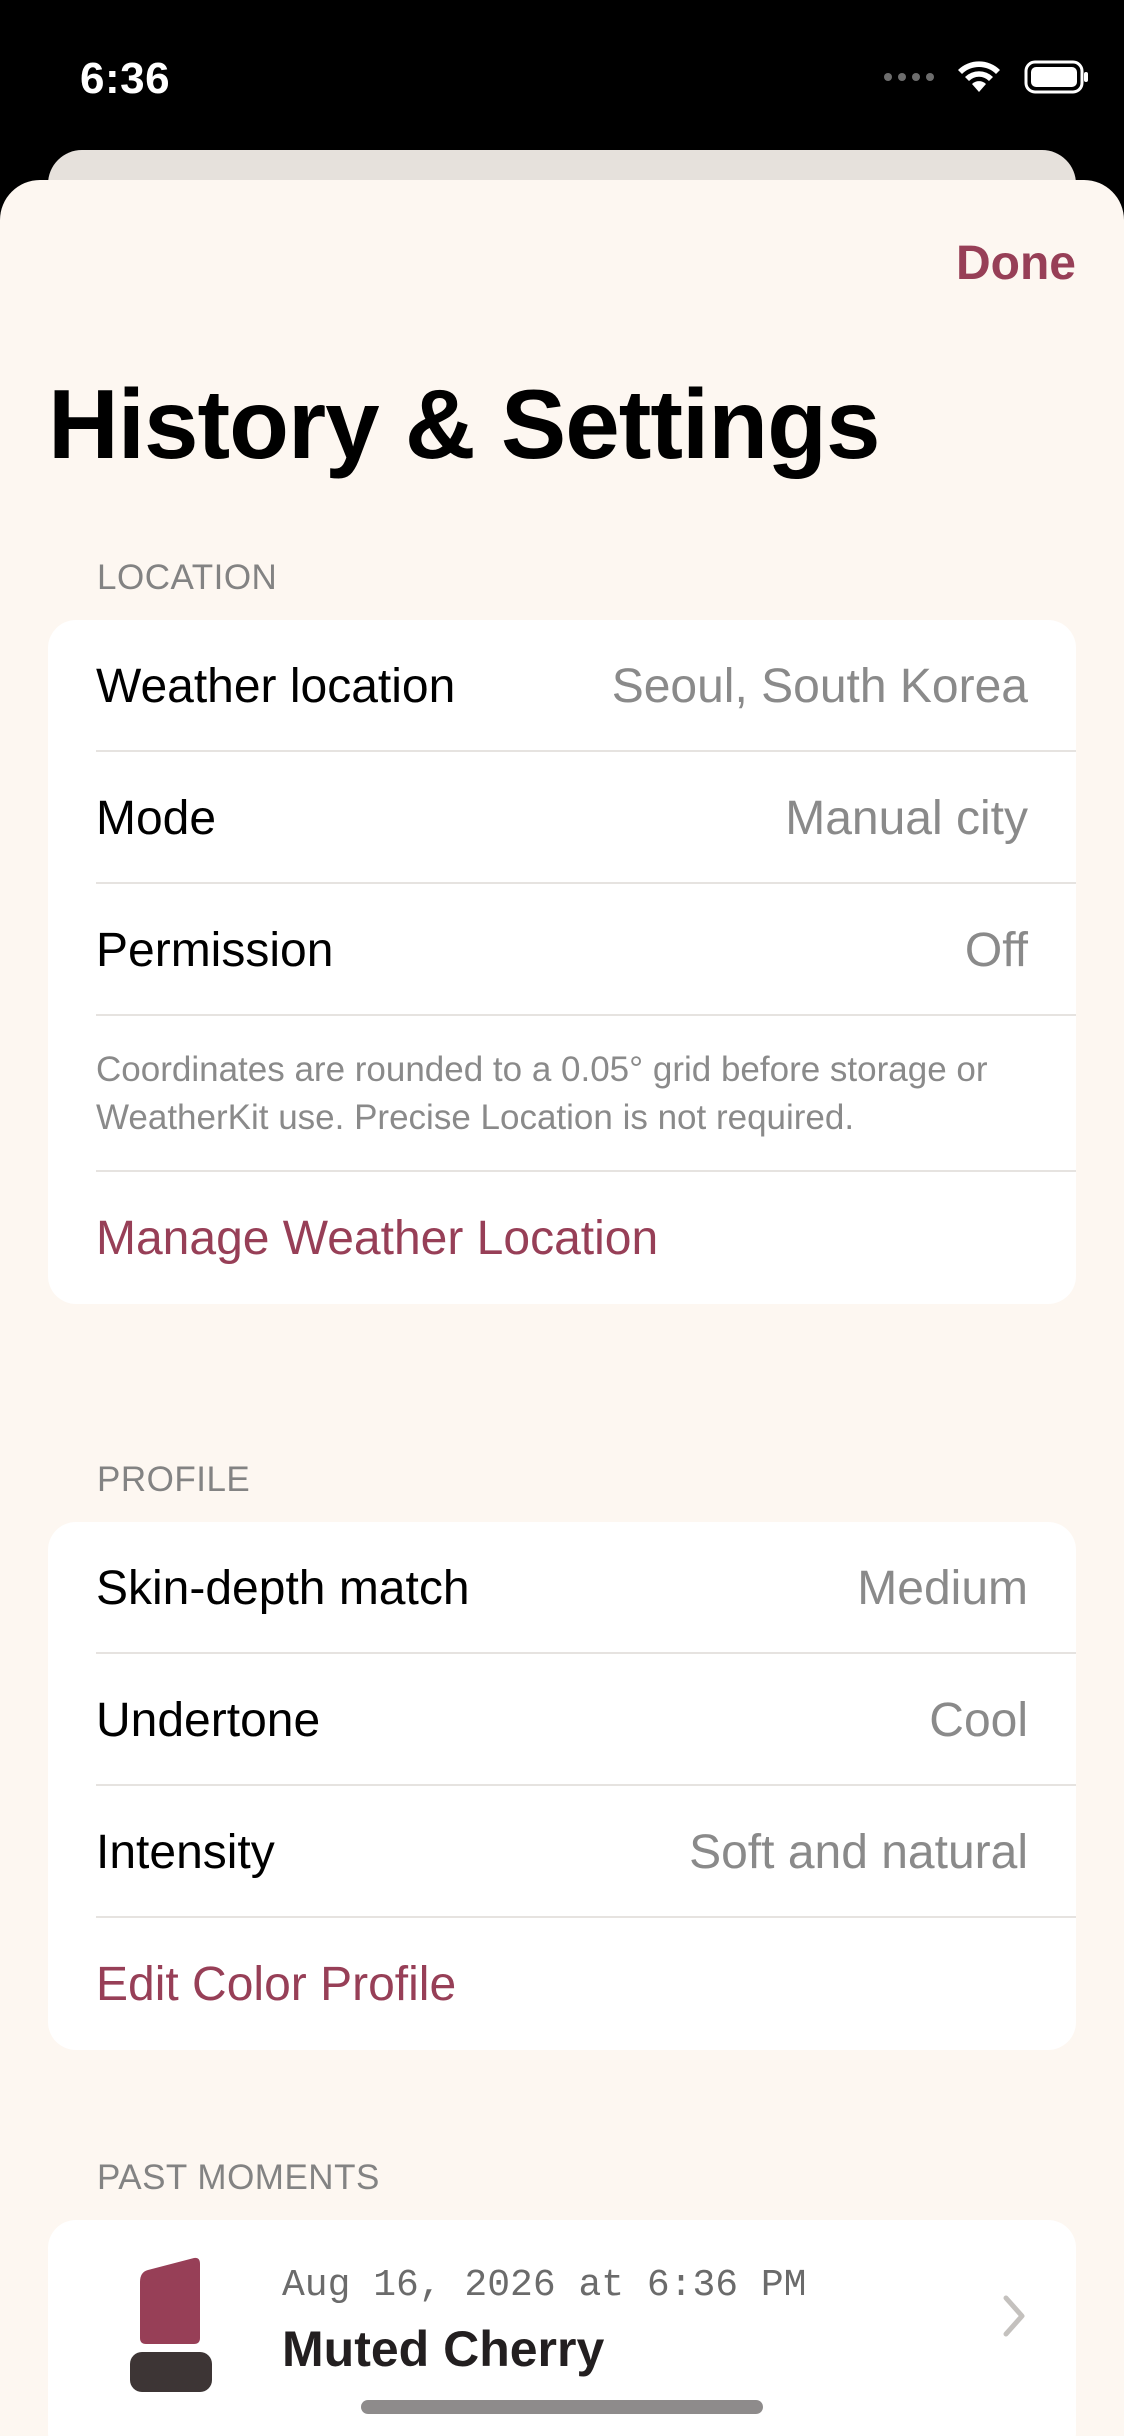 Image resolution: width=1124 pixels, height=2436 pixels. Describe the element at coordinates (187, 577) in the screenshot. I see `section-header-location: LOCATION` at that location.